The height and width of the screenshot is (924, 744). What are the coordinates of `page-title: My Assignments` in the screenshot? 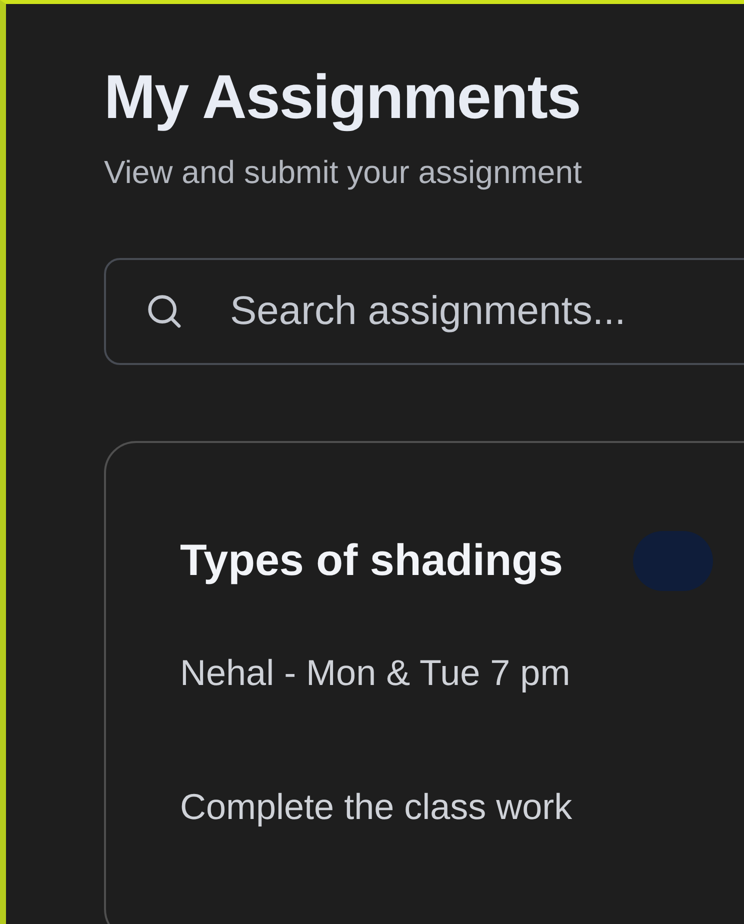 It's located at (343, 98).